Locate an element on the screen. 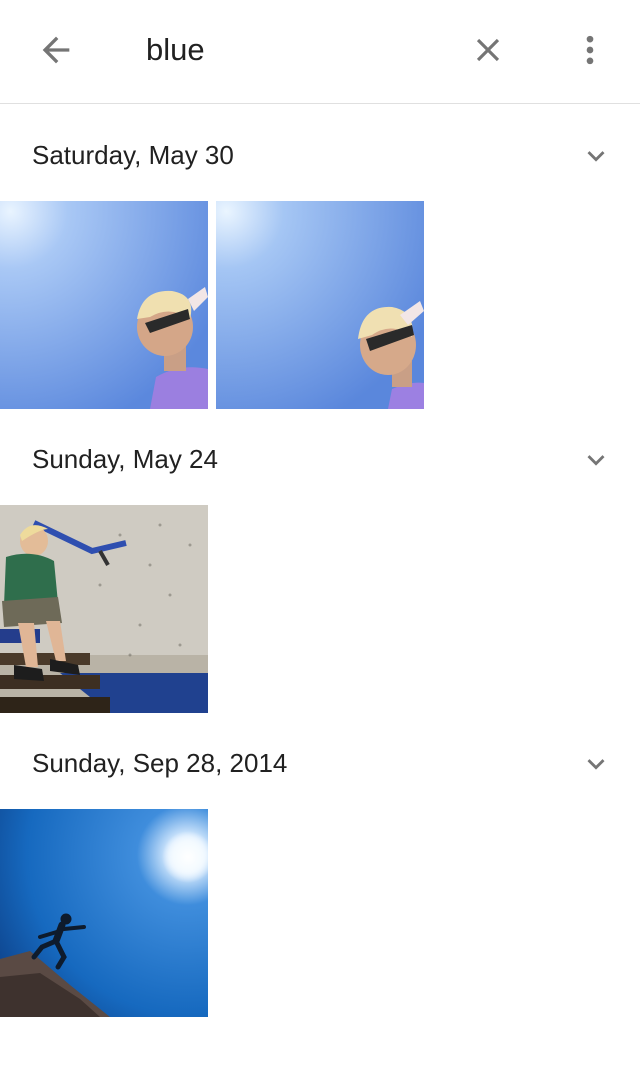 The height and width of the screenshot is (1089, 640). date-section-header: Saturday, May 30 is located at coordinates (320, 154).